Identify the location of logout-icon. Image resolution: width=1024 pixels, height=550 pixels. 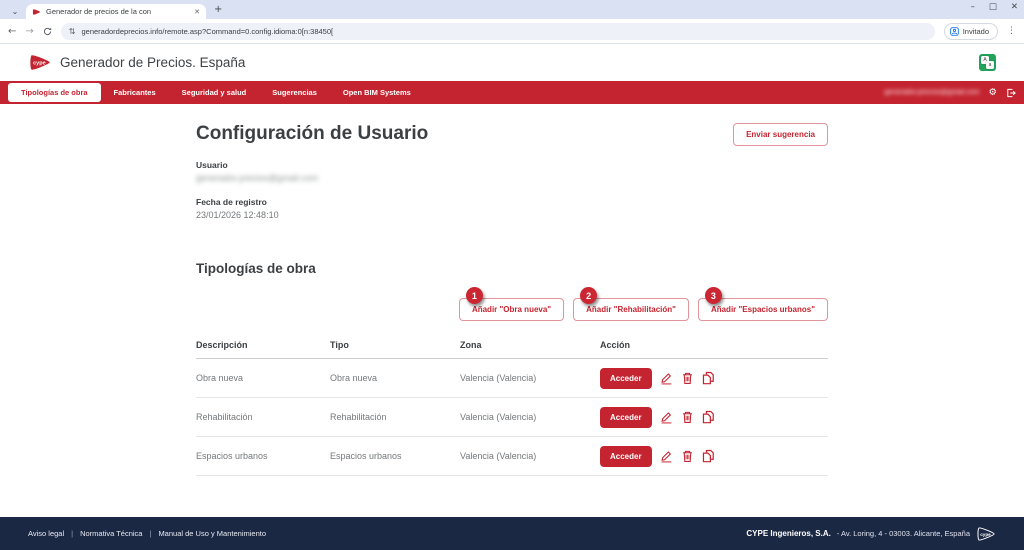
(1011, 93).